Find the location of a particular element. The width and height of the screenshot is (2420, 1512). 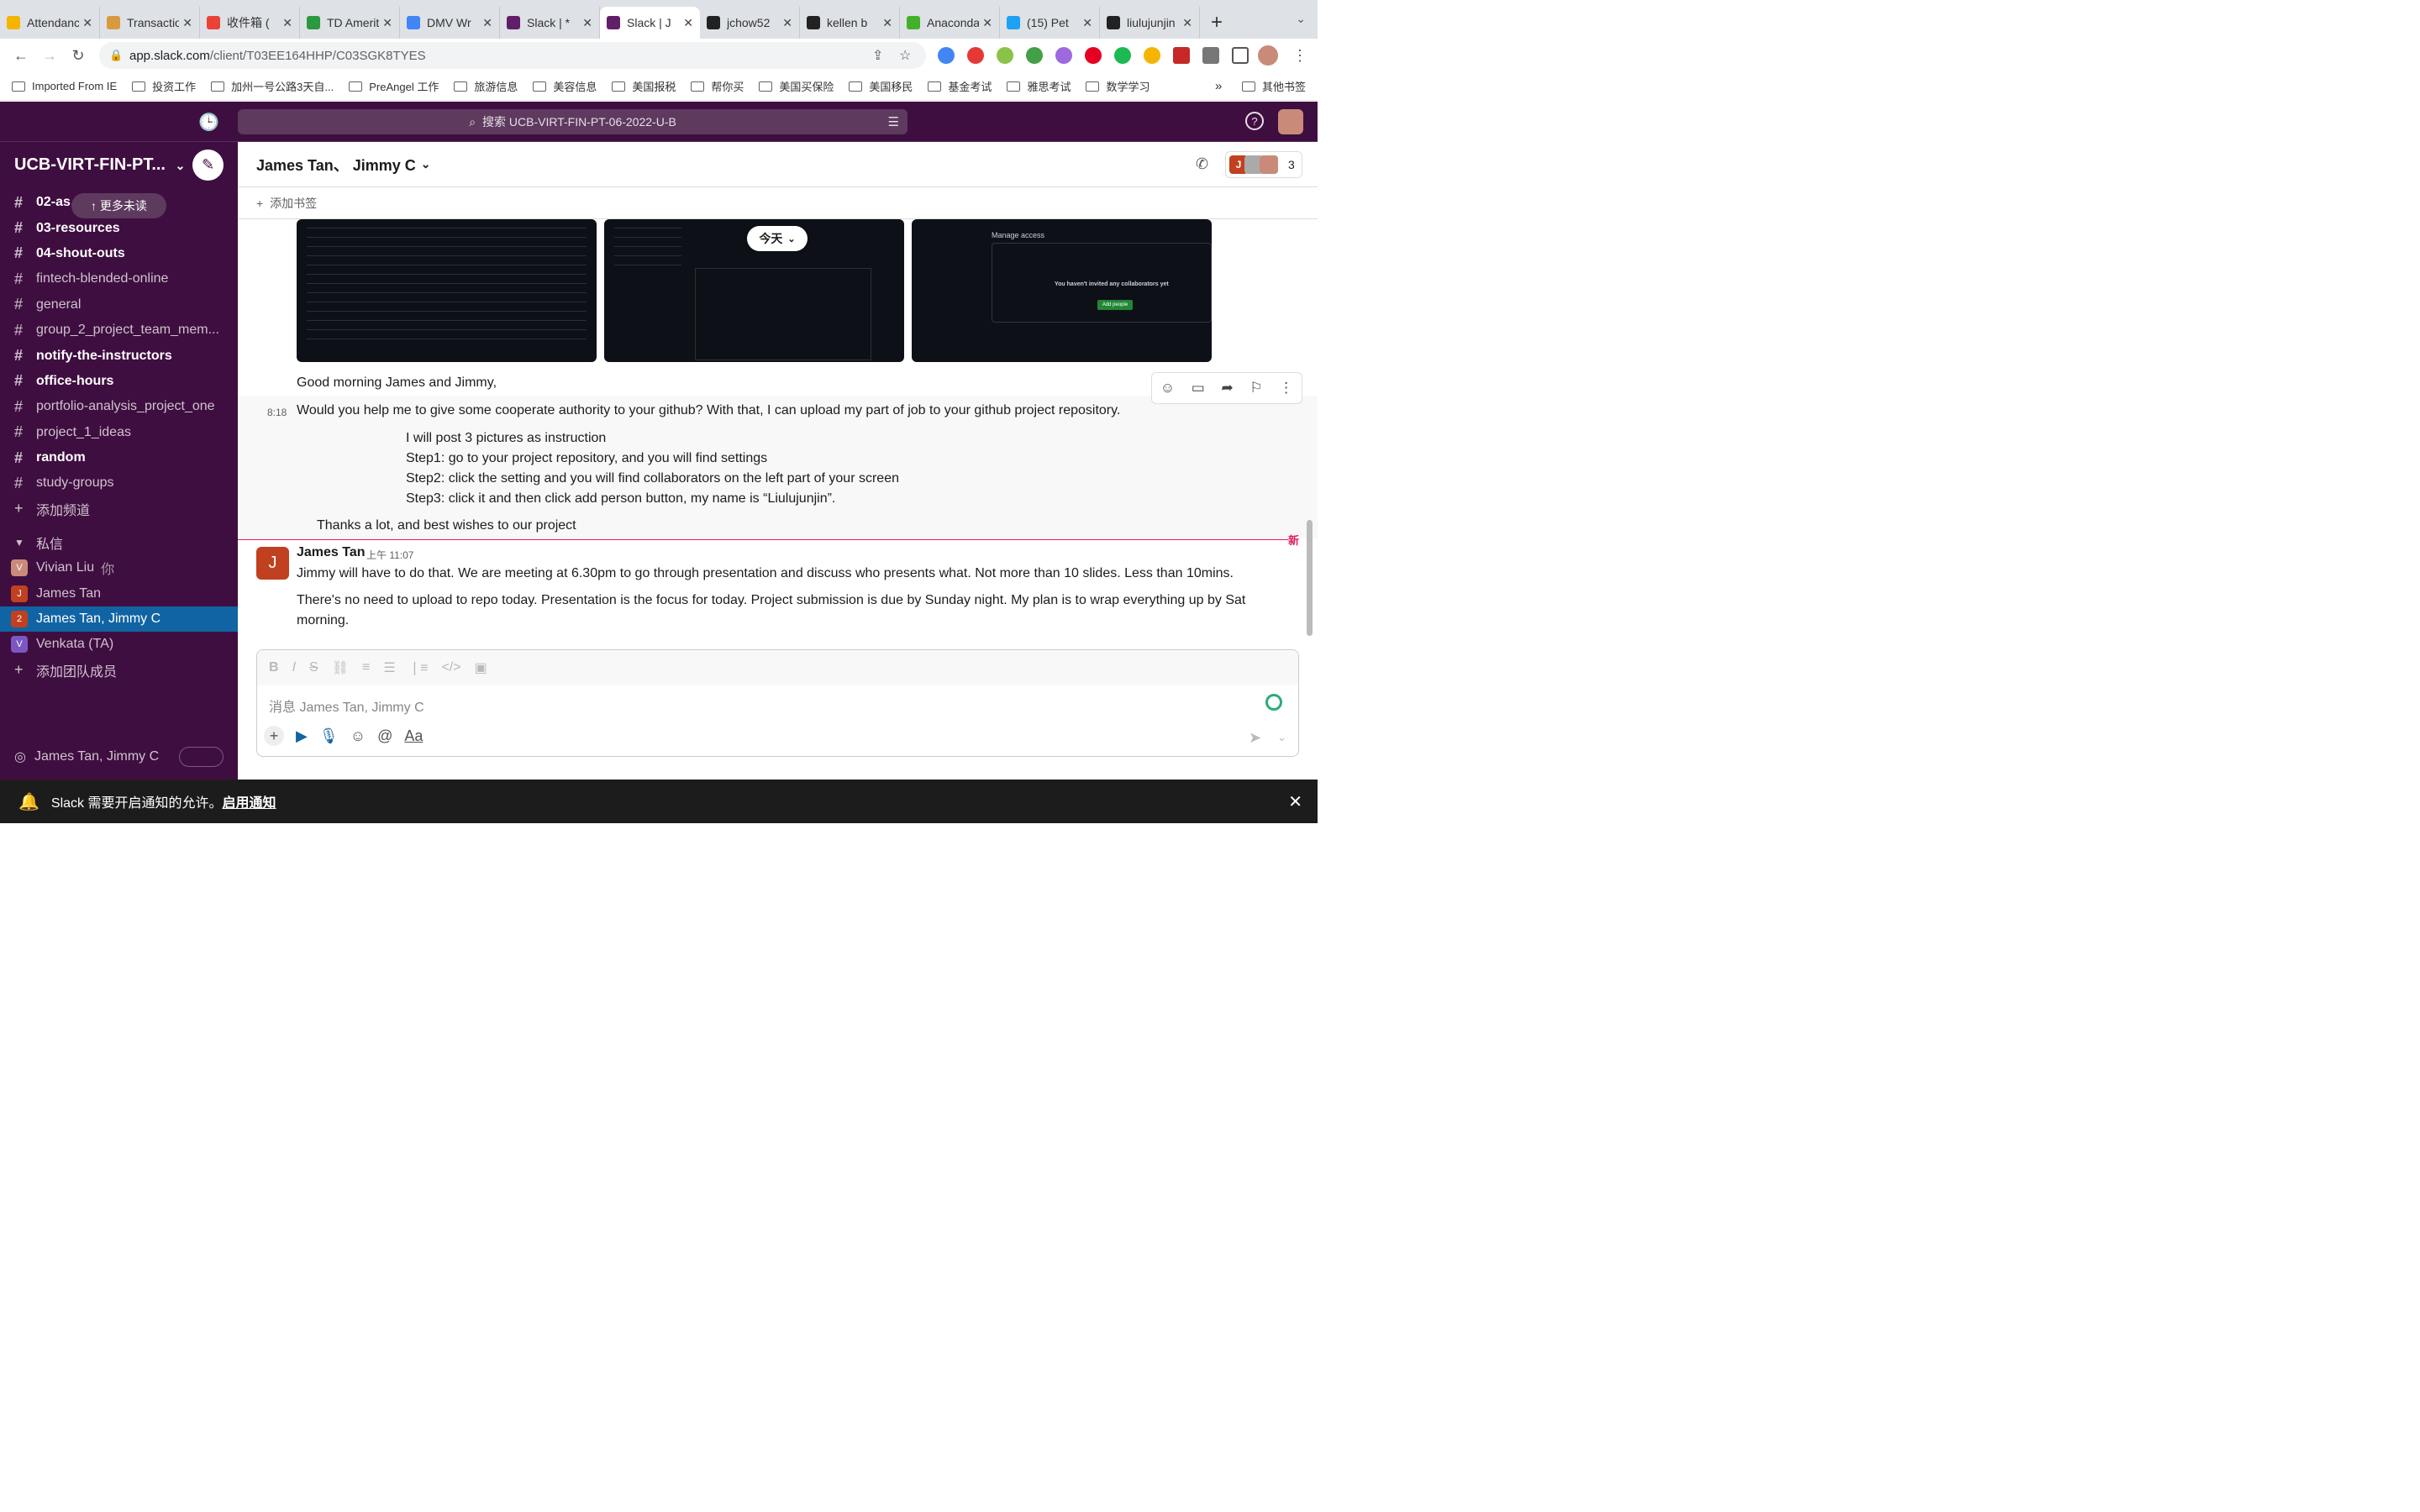

help-icon: ? is located at coordinates (1255, 121).